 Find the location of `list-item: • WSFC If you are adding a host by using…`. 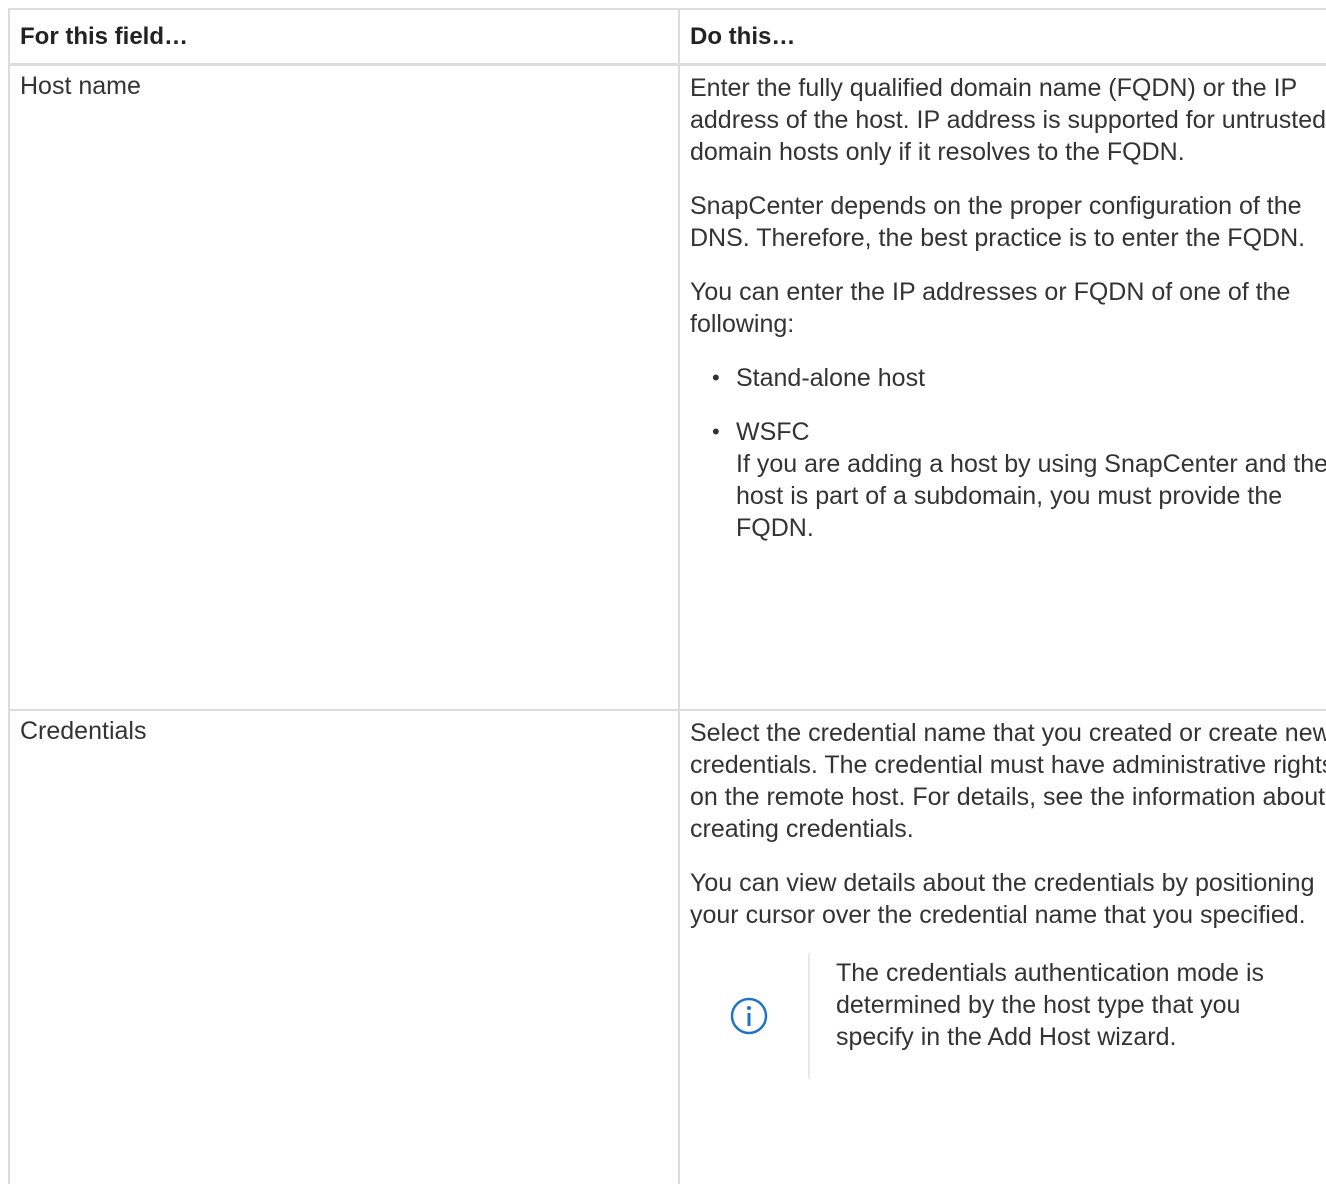

list-item: • WSFC If you are adding a host by using… is located at coordinates (1008, 480).